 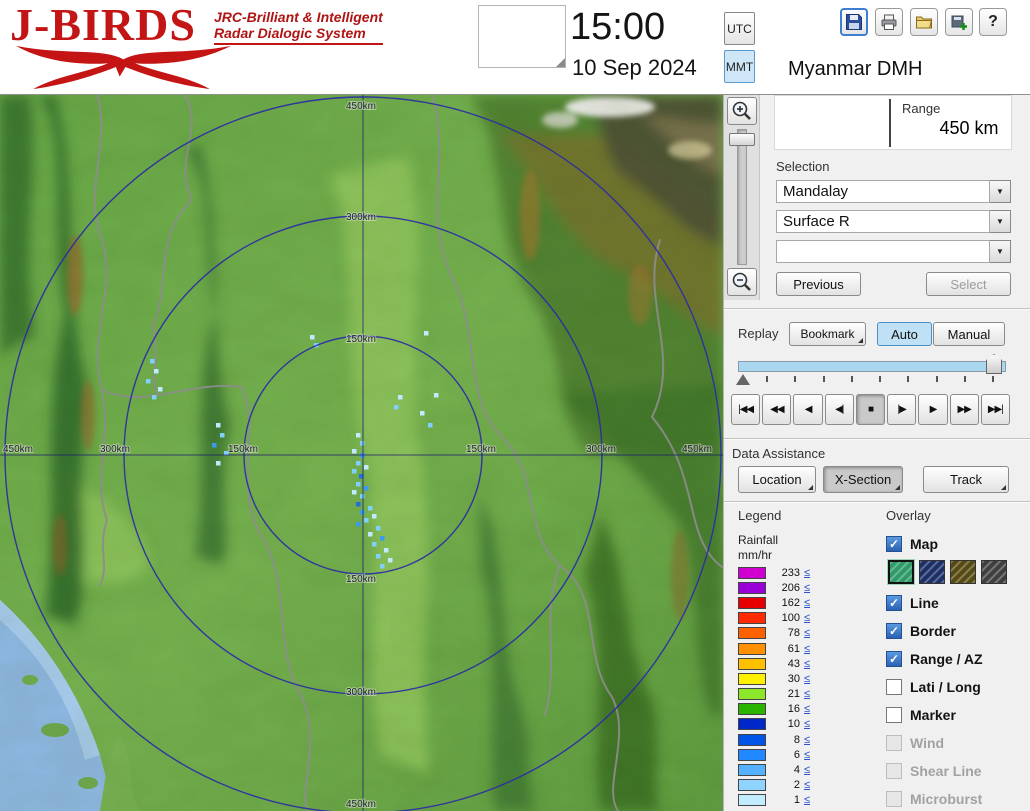 I want to click on track-button: Track, so click(x=966, y=479).